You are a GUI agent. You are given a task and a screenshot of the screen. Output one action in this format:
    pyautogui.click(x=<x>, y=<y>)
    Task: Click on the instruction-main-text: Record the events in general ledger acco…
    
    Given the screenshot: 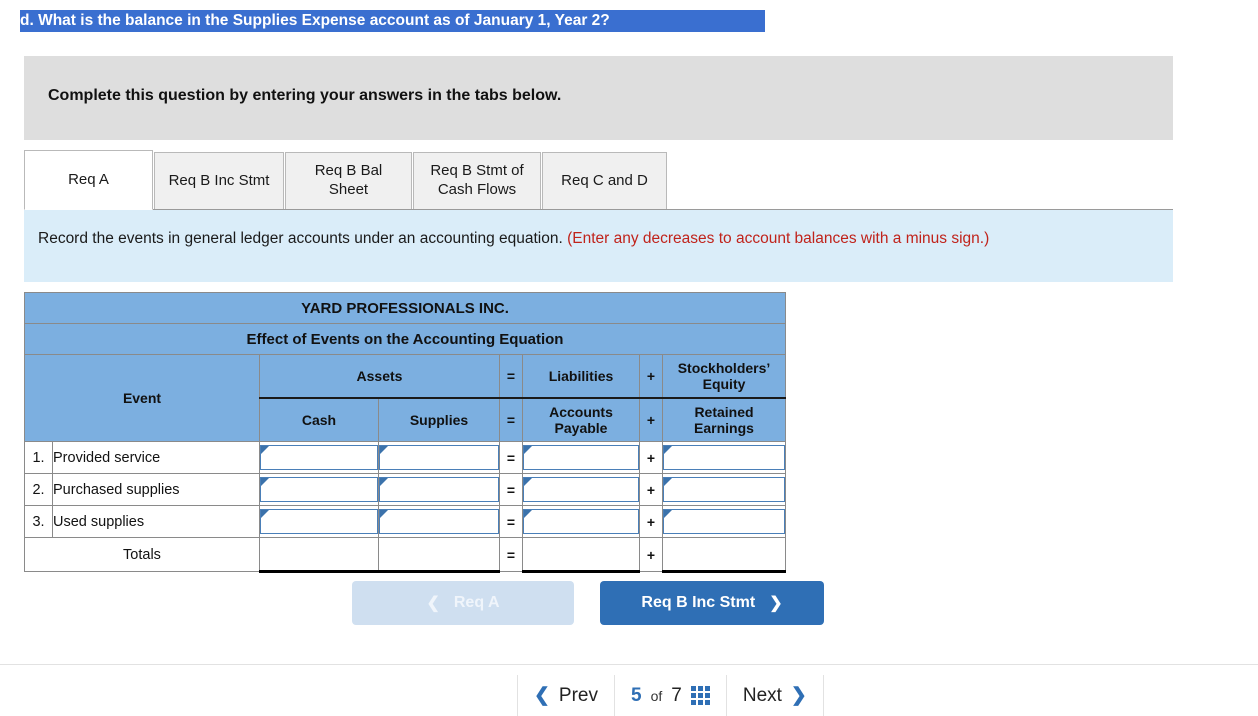 What is the action you would take?
    pyautogui.click(x=303, y=238)
    